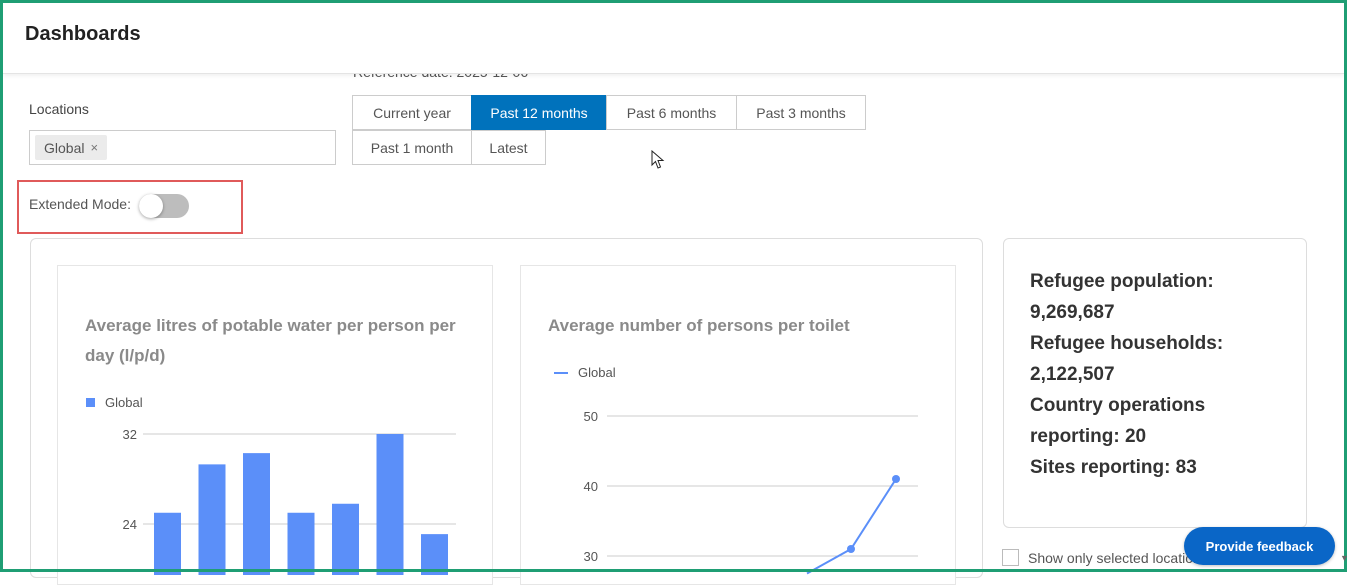 Image resolution: width=1347 pixels, height=585 pixels. Describe the element at coordinates (130, 434) in the screenshot. I see `water-tick-label: 32` at that location.